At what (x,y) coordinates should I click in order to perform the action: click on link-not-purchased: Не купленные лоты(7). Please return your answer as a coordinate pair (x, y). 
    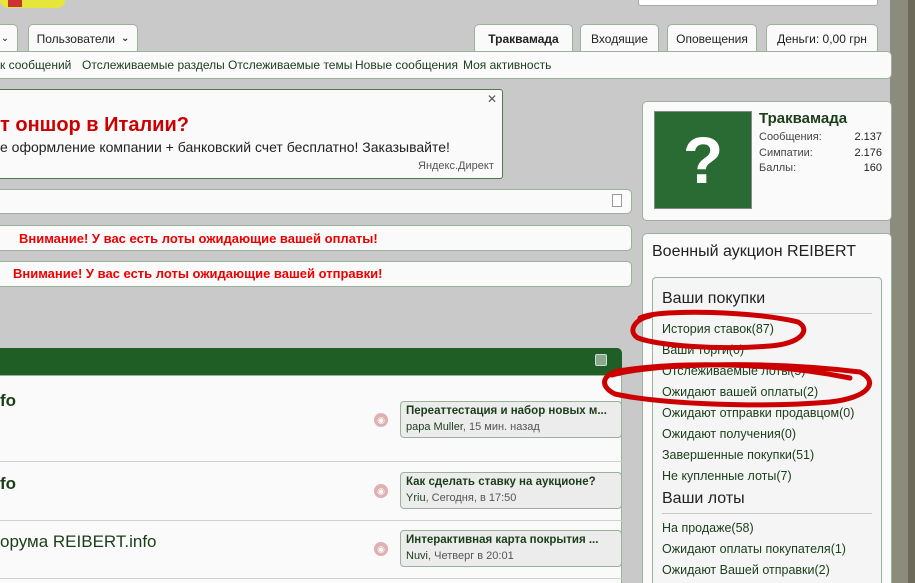
    Looking at the image, I should click on (727, 476).